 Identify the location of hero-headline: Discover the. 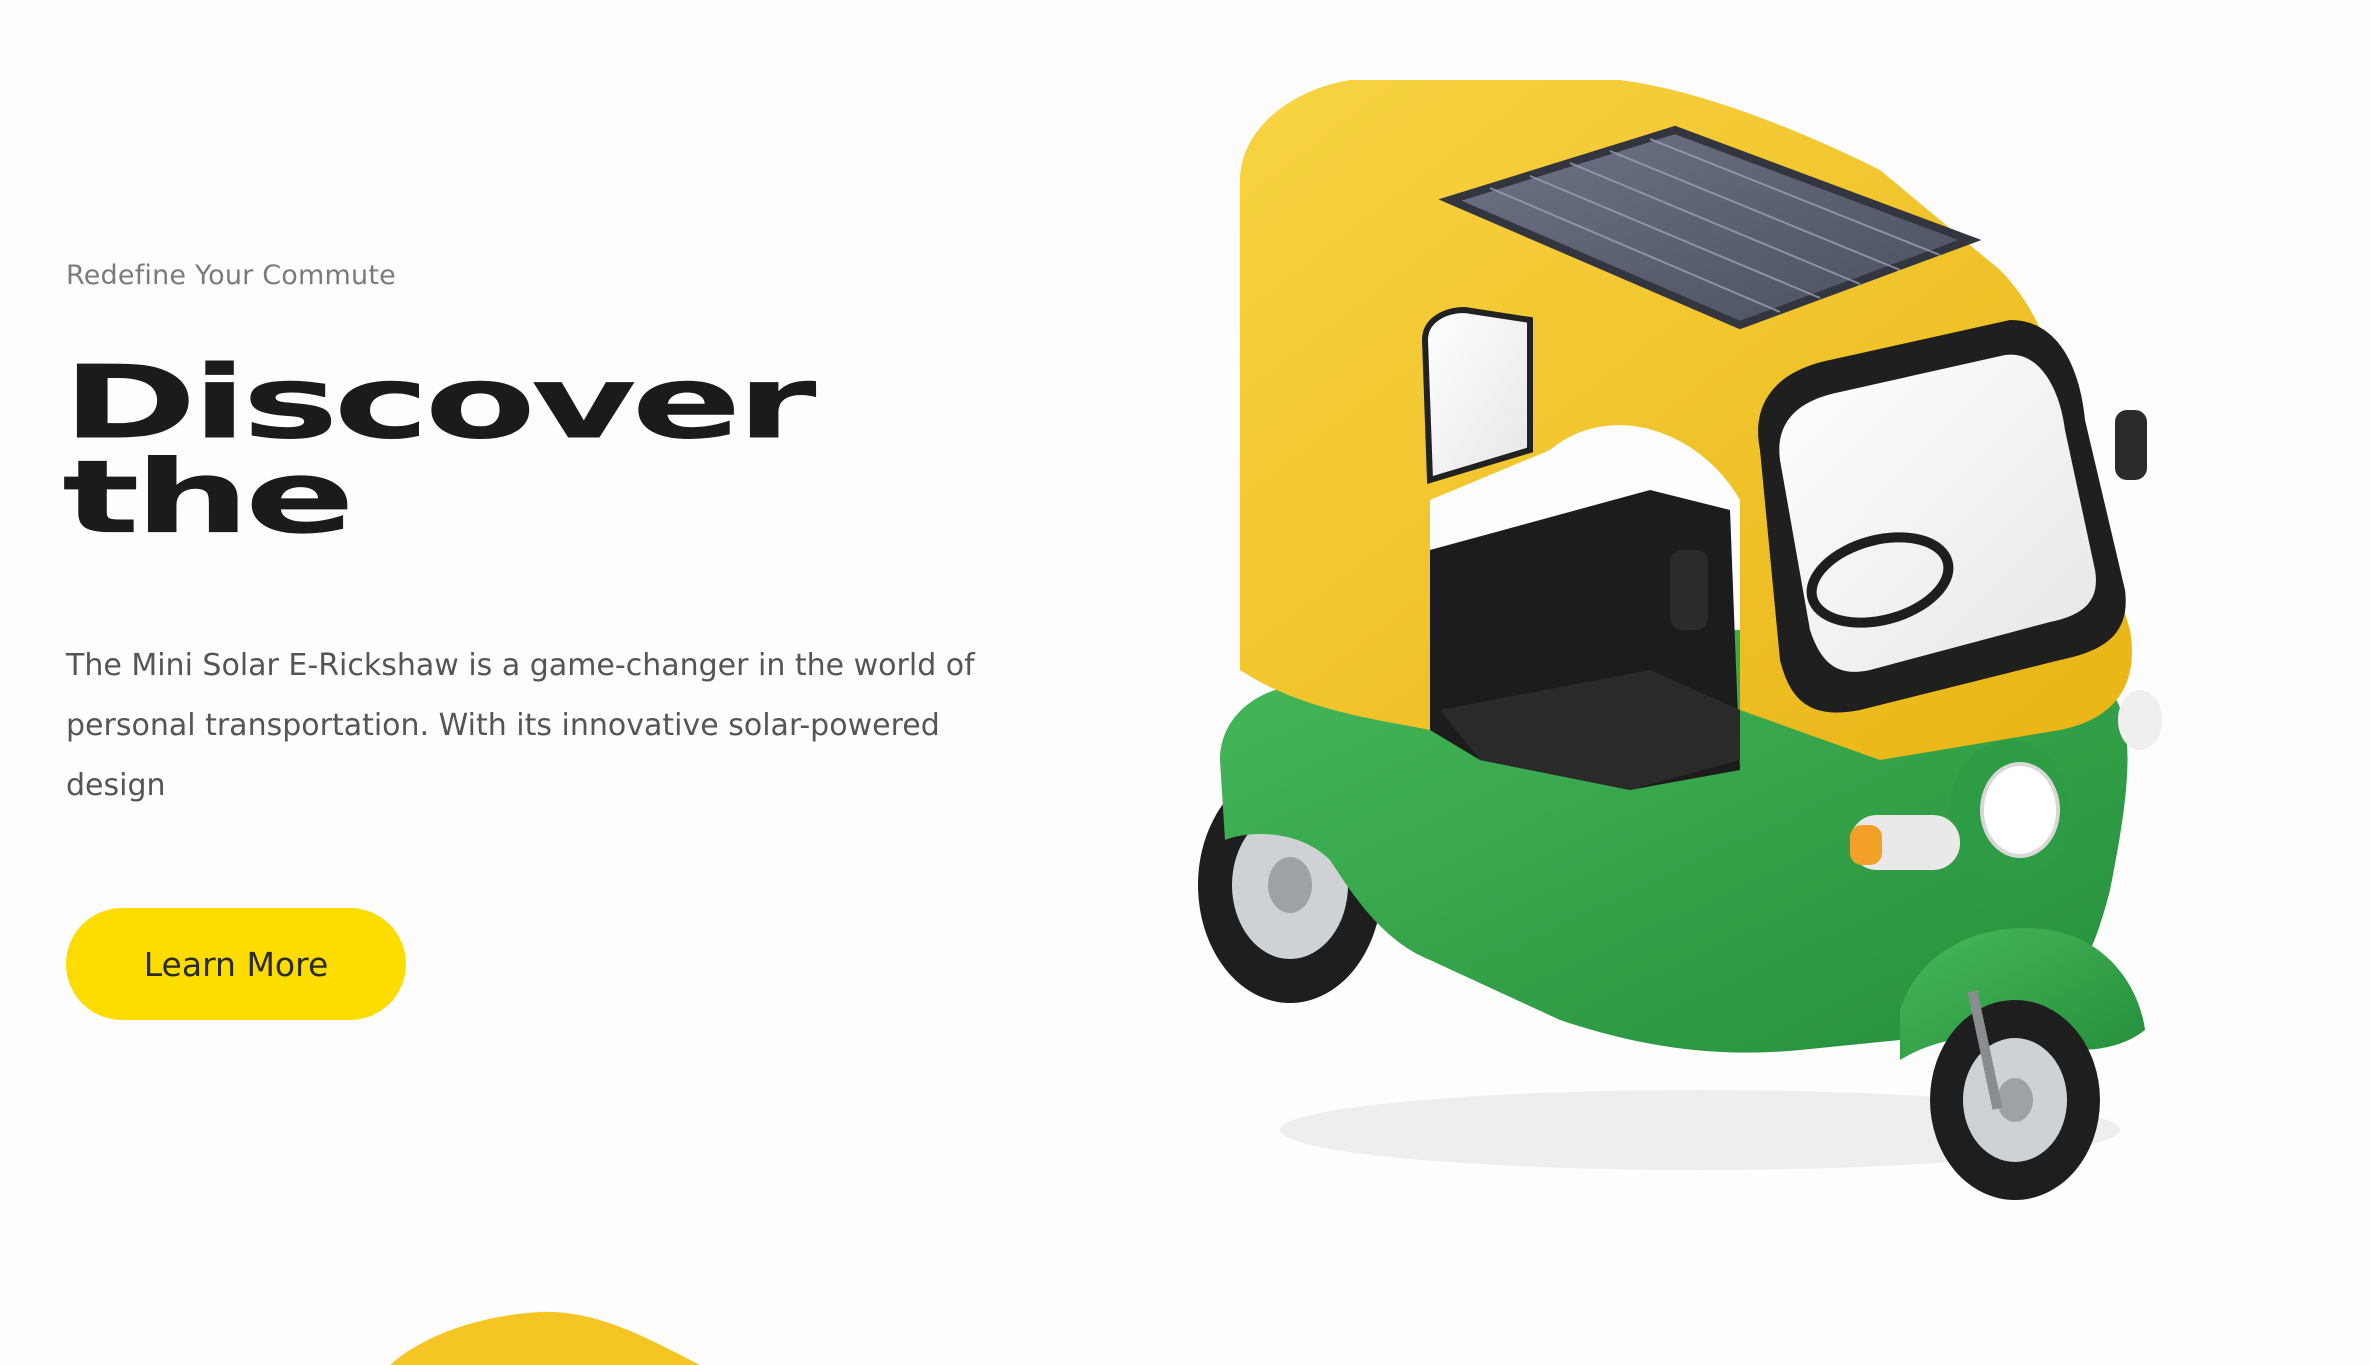
(439, 449).